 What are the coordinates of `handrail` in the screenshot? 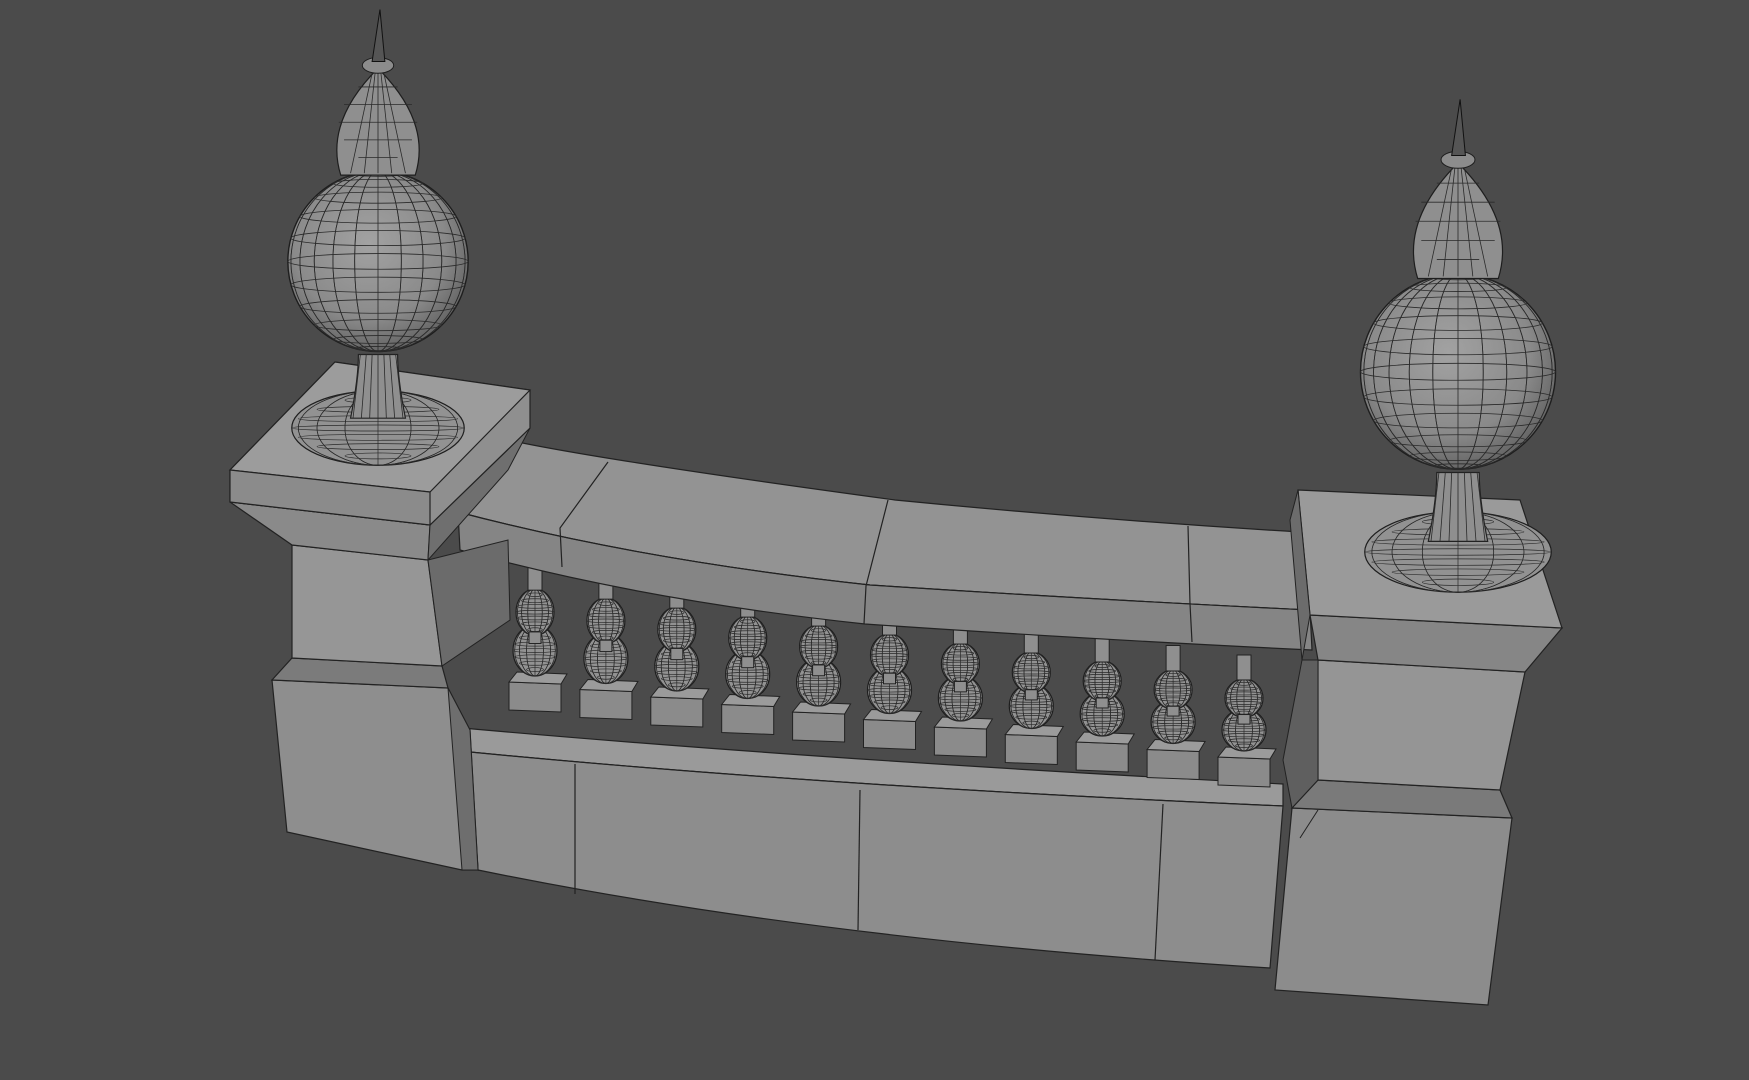 It's located at (885, 545).